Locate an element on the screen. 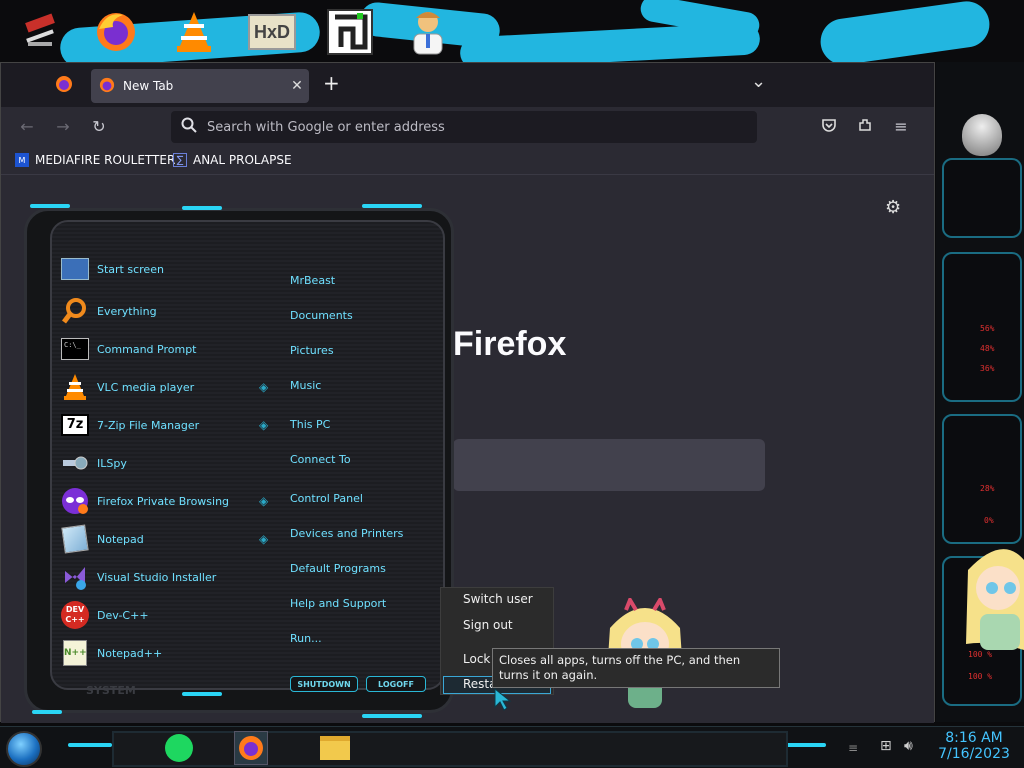 Image resolution: width=1024 pixels, height=768 pixels. switch-user-item: Switch user is located at coordinates (498, 599).